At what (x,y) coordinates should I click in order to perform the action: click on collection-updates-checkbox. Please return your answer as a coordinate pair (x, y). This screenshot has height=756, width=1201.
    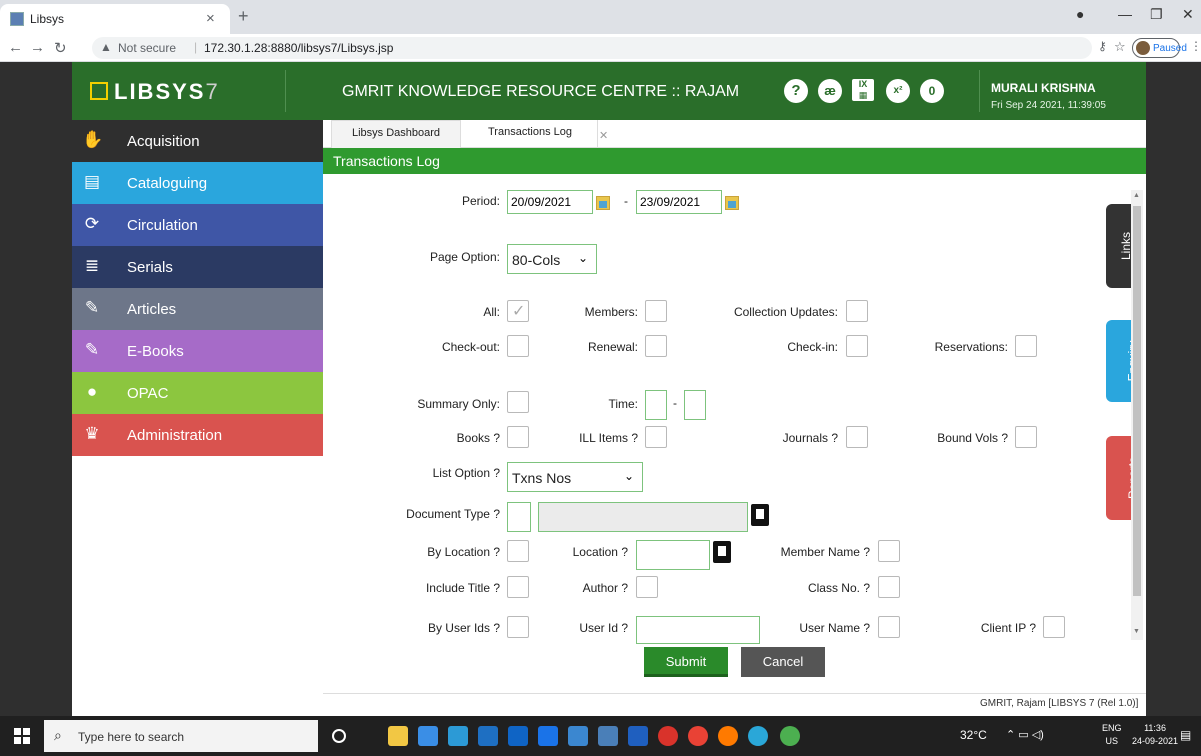
    Looking at the image, I should click on (857, 311).